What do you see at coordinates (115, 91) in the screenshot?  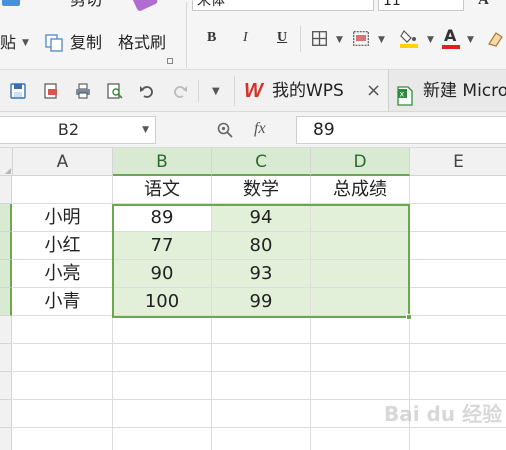 I see `print-preview-icon` at bounding box center [115, 91].